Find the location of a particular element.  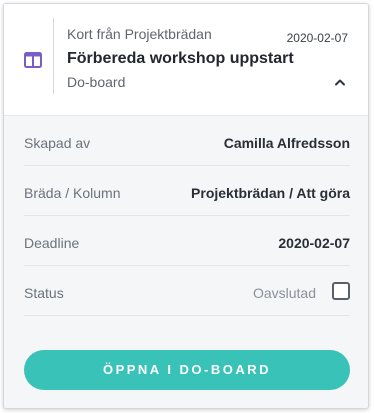

chevron-up-icon is located at coordinates (340, 82).